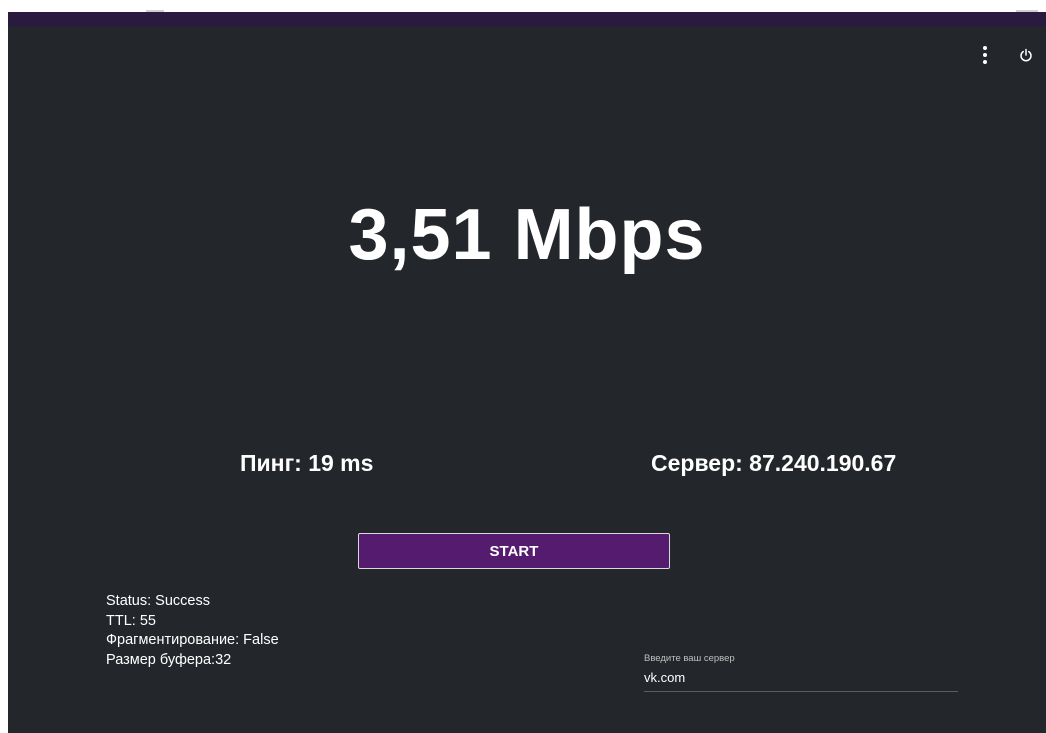 This screenshot has width=1046, height=733. I want to click on more-vertical-icon, so click(985, 55).